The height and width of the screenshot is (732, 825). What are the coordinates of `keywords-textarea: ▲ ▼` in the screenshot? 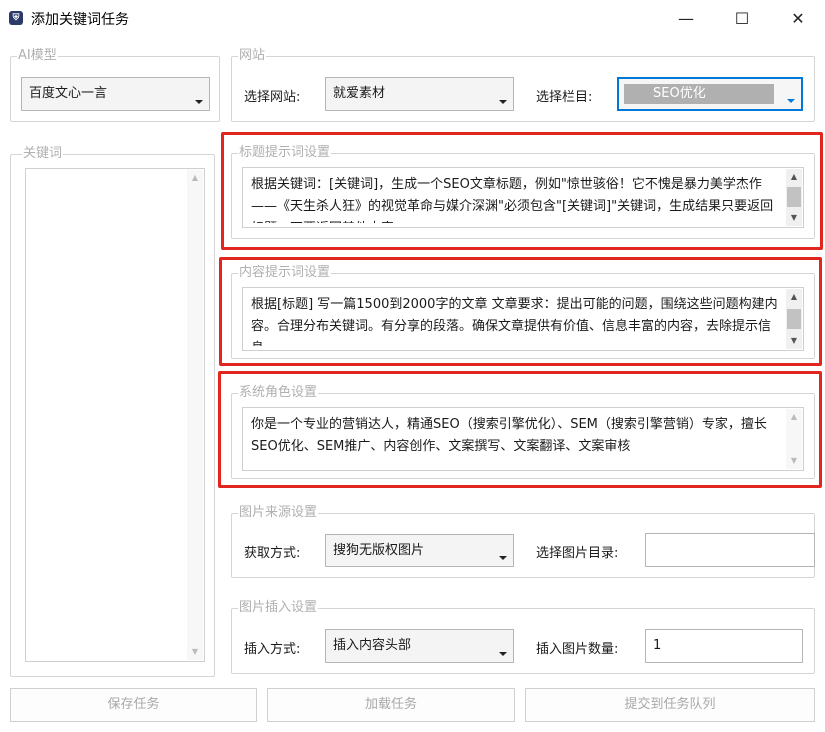 It's located at (115, 415).